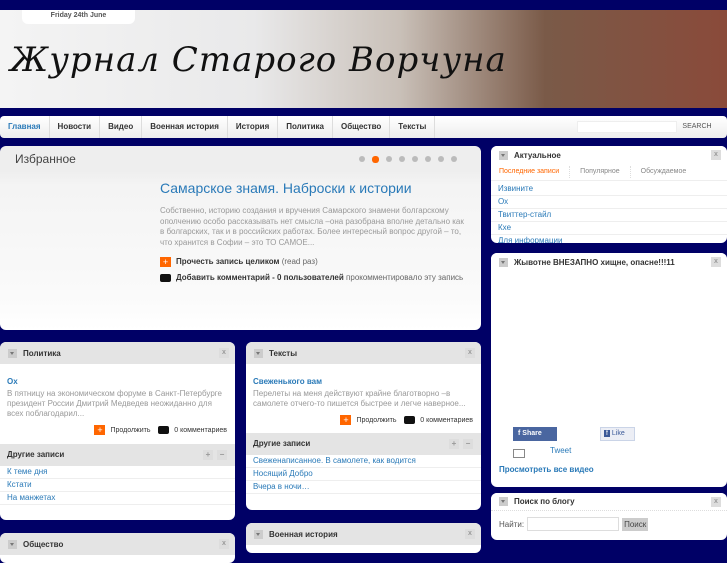 Image resolution: width=727 pixels, height=563 pixels. I want to click on nav-video: Видео, so click(121, 127).